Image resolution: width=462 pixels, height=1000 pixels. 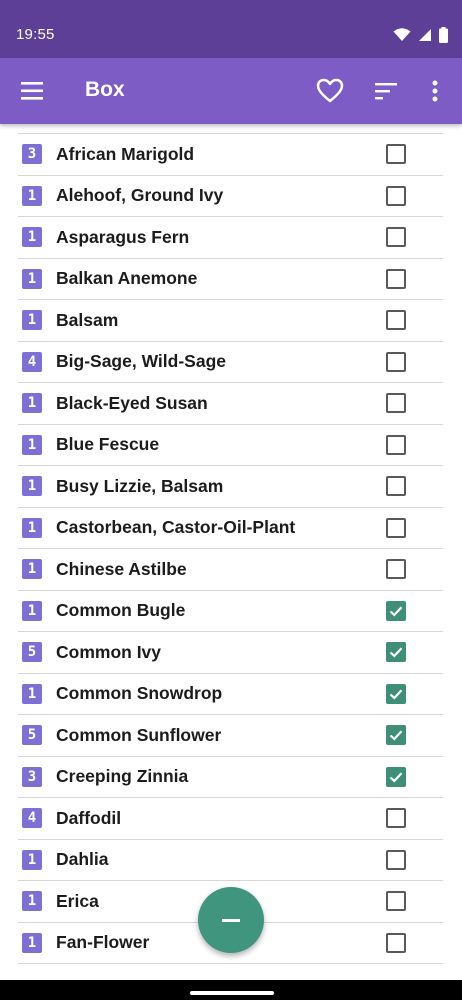 What do you see at coordinates (139, 693) in the screenshot?
I see `plant-name: Common Snowdrop` at bounding box center [139, 693].